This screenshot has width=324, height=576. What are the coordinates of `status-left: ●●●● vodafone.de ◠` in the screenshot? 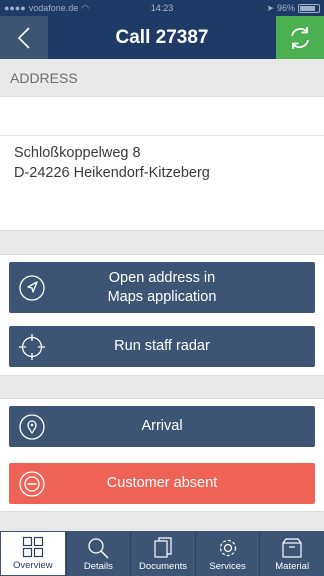 It's located at (135, 8).